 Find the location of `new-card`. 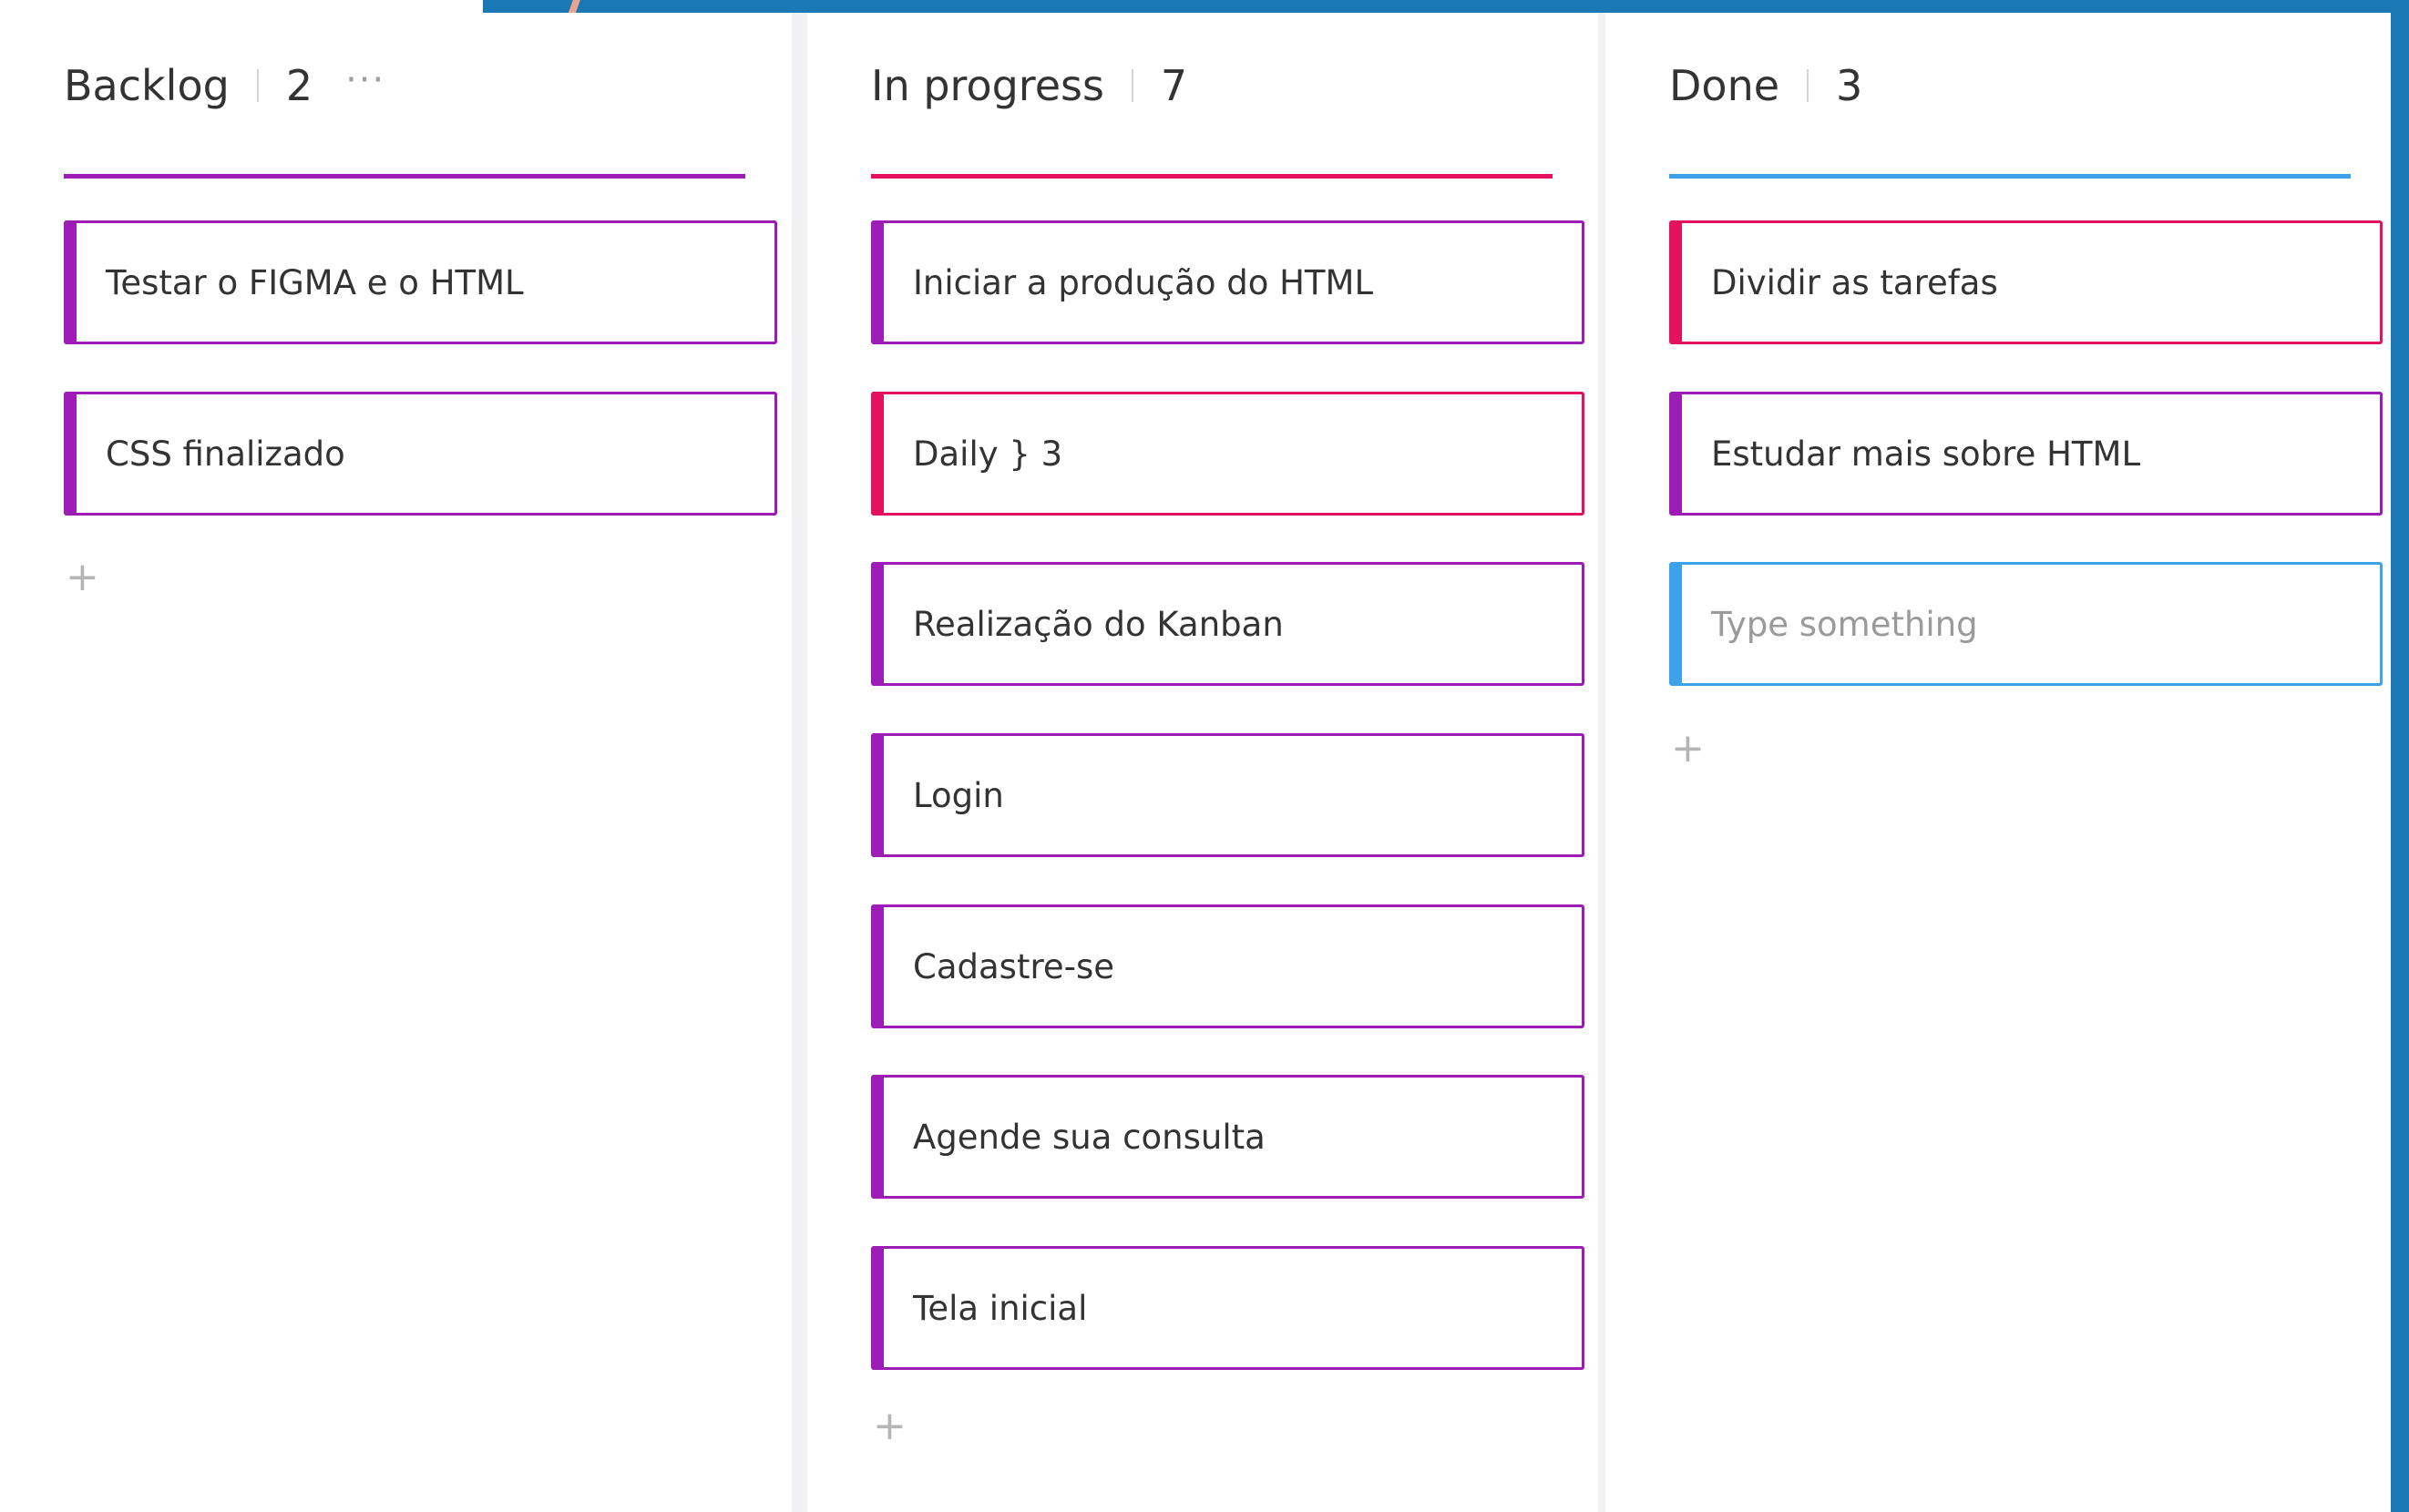

new-card is located at coordinates (2026, 624).